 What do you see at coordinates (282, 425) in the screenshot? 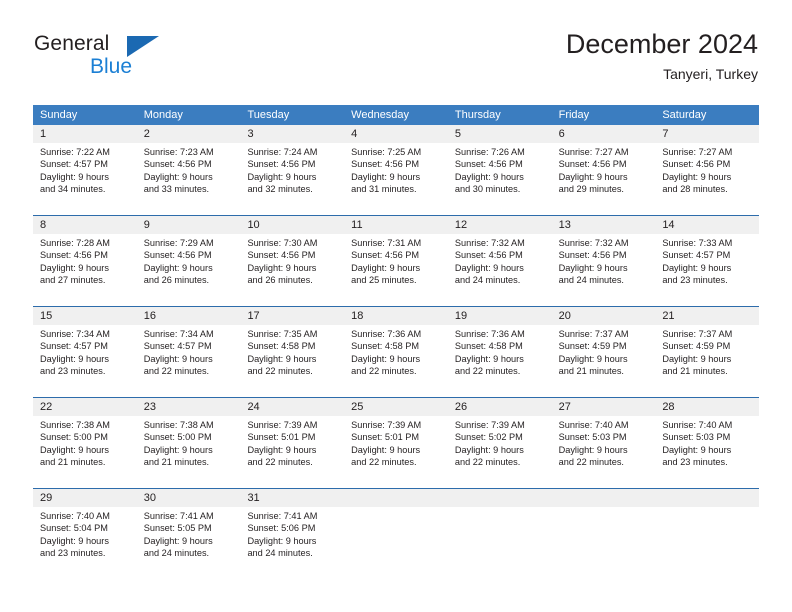
I see `sunrise-text: Sunrise: 7:39 AM` at bounding box center [282, 425].